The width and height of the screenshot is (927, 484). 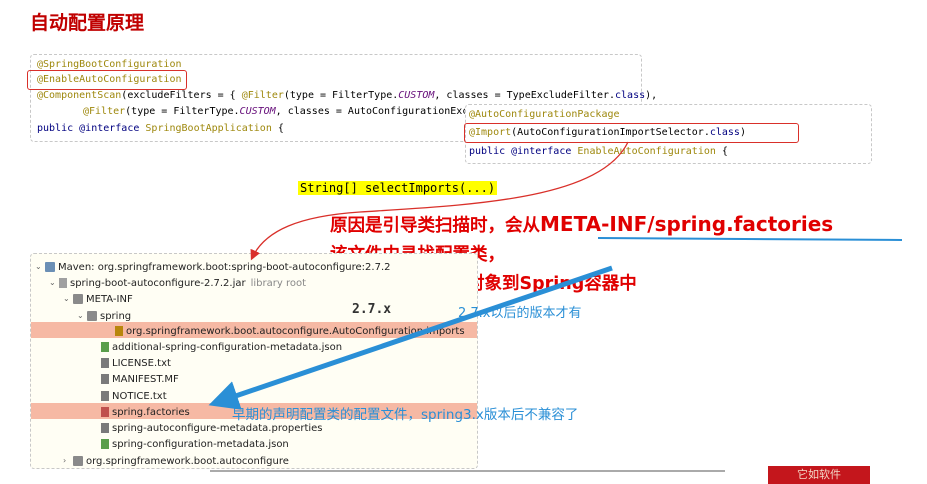 I want to click on brand-logo: 它如软件, so click(x=819, y=475).